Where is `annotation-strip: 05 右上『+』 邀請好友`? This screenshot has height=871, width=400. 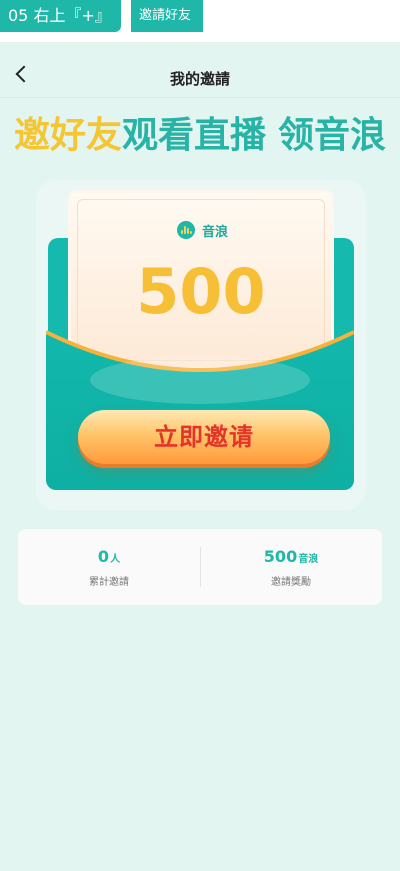 annotation-strip: 05 右上『+』 邀請好友 is located at coordinates (200, 21).